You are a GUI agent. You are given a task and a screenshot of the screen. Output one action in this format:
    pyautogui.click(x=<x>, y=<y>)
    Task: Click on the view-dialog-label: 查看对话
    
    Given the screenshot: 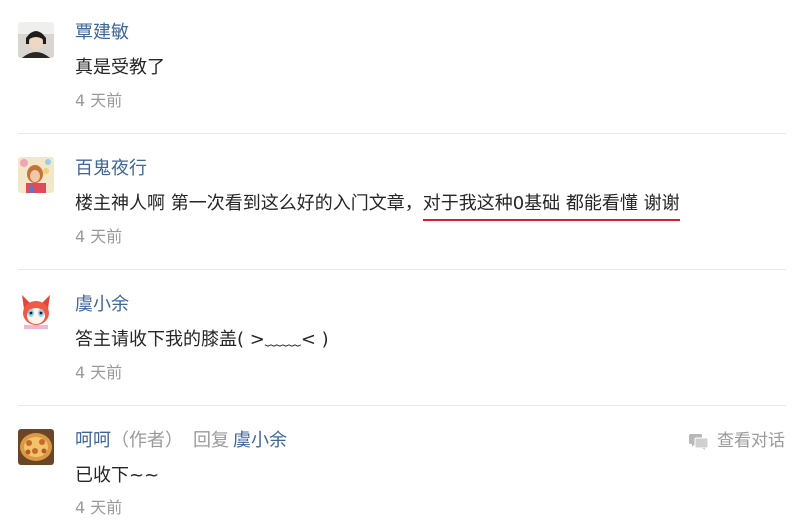 What is the action you would take?
    pyautogui.click(x=751, y=441)
    